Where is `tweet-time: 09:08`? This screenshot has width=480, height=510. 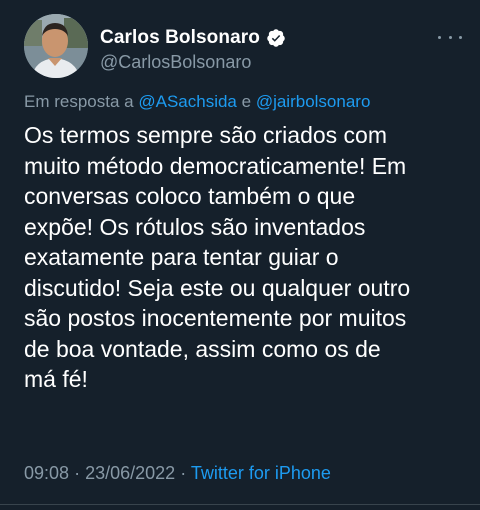 tweet-time: 09:08 is located at coordinates (46, 473).